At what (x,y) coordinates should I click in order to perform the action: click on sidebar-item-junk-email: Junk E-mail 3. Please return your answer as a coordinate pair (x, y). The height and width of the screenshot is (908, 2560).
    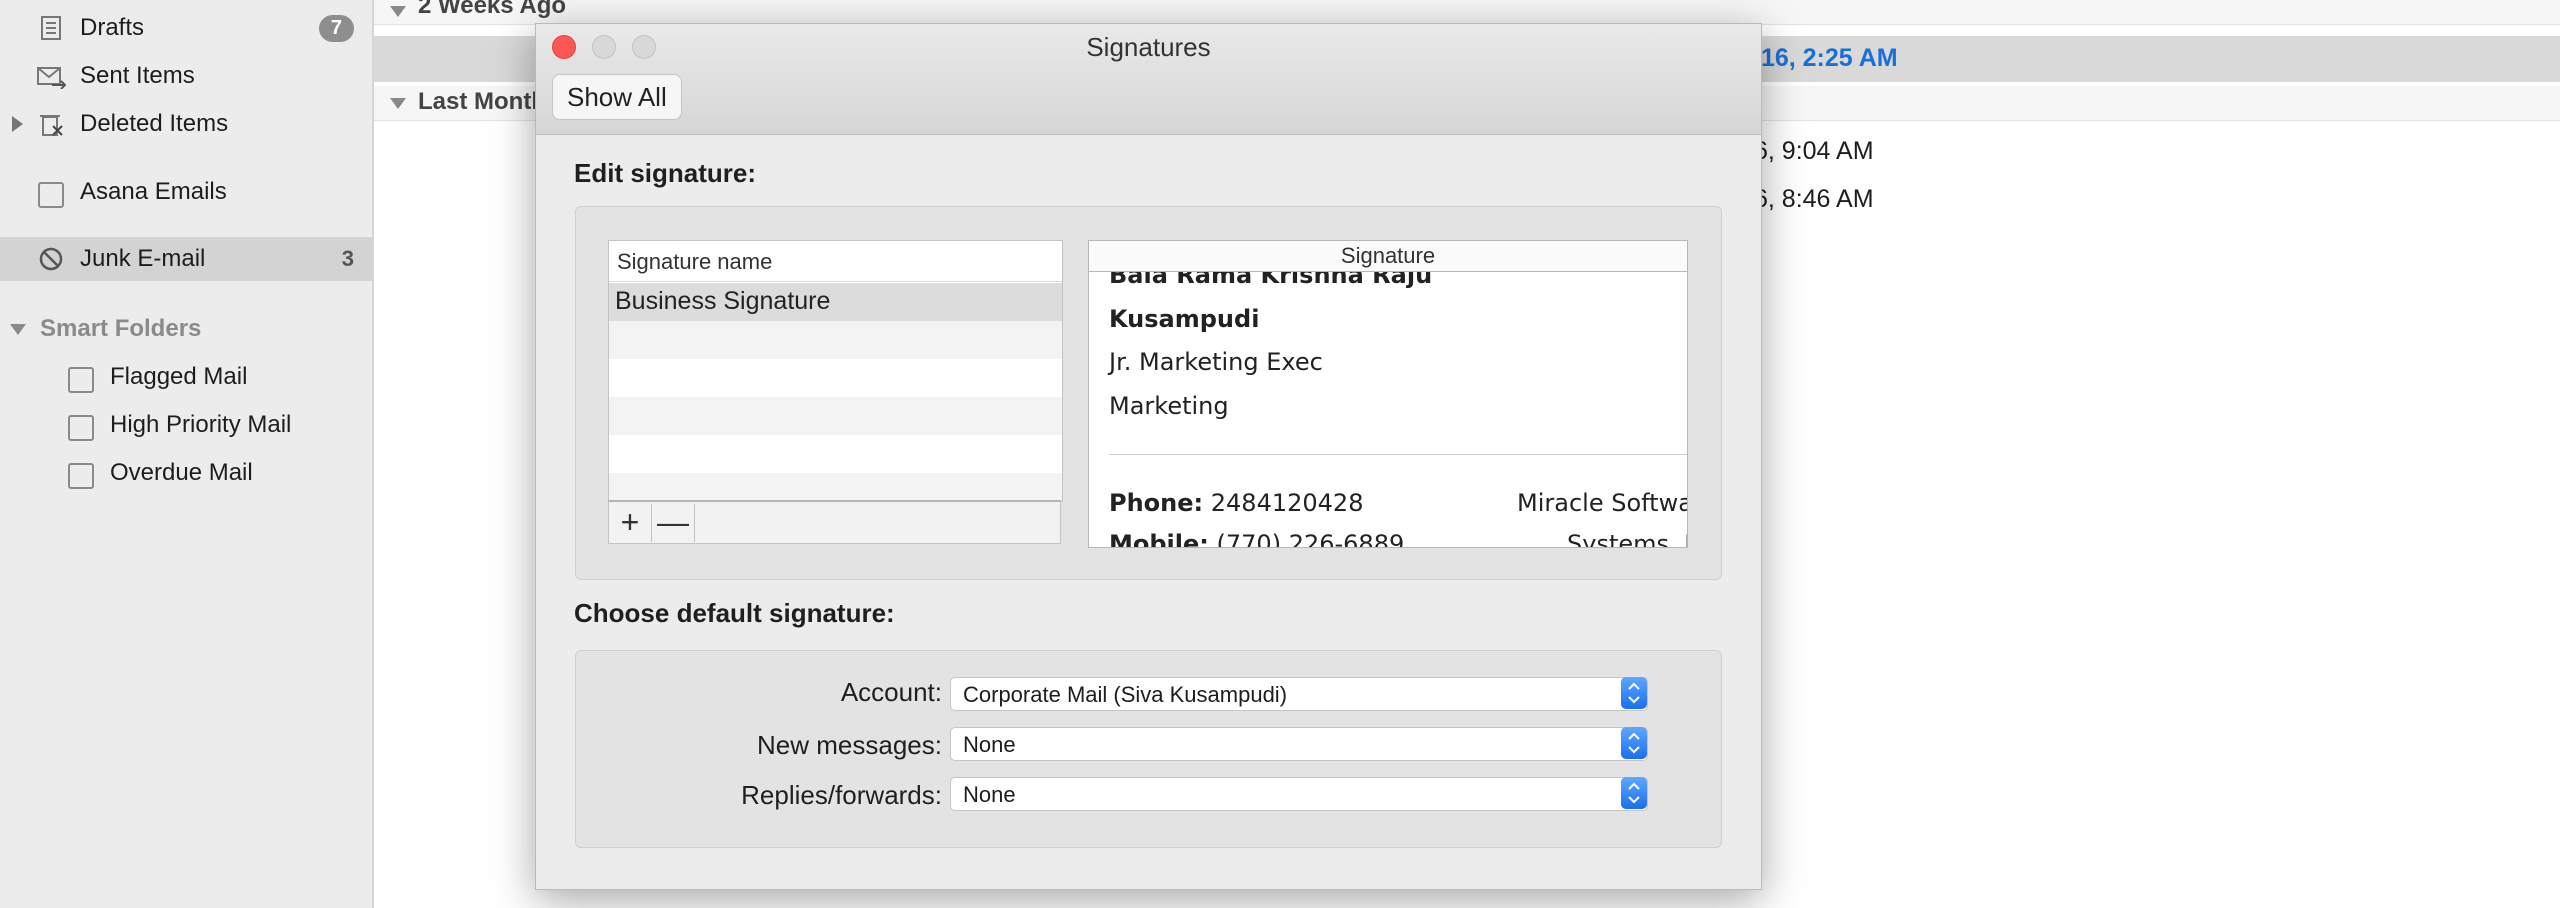
    Looking at the image, I should click on (186, 259).